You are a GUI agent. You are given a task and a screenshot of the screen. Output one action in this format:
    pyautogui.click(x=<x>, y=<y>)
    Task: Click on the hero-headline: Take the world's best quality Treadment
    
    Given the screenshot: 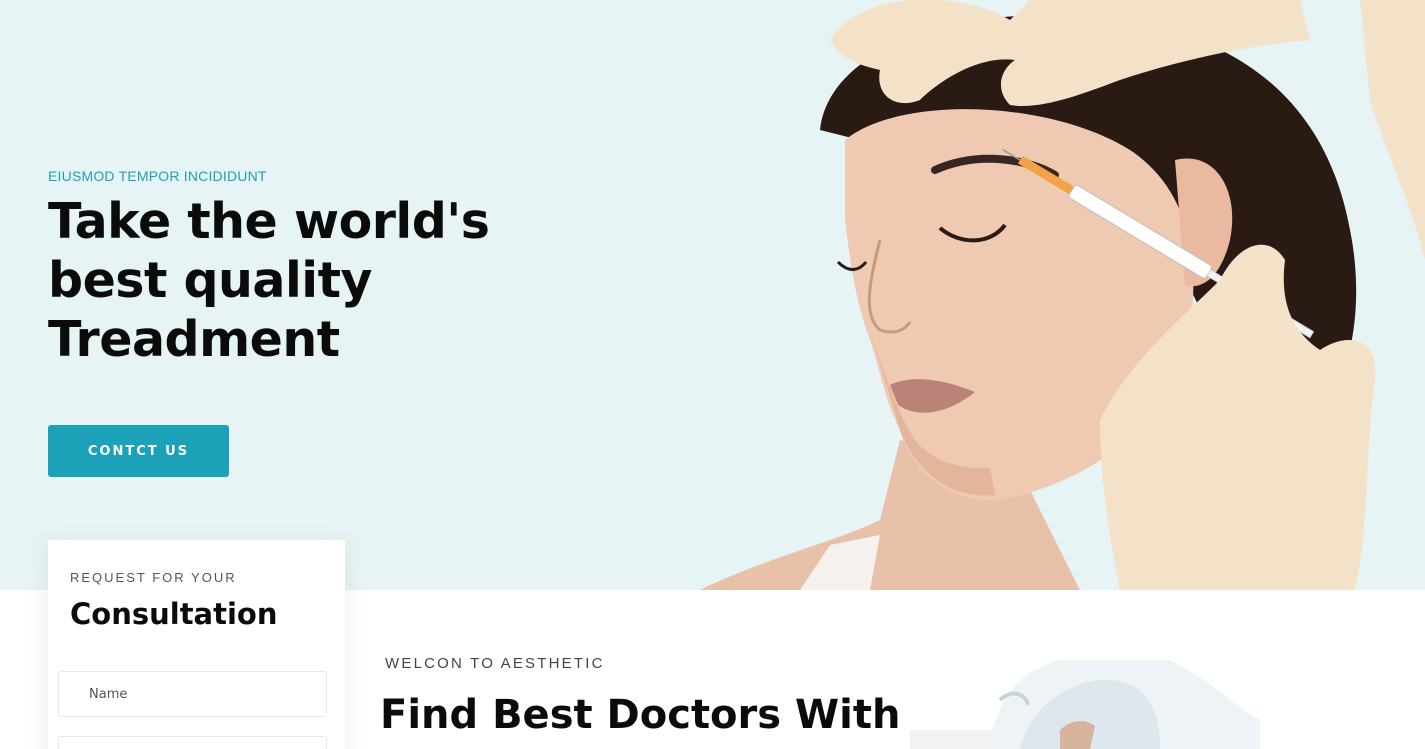 What is the action you would take?
    pyautogui.click(x=308, y=280)
    